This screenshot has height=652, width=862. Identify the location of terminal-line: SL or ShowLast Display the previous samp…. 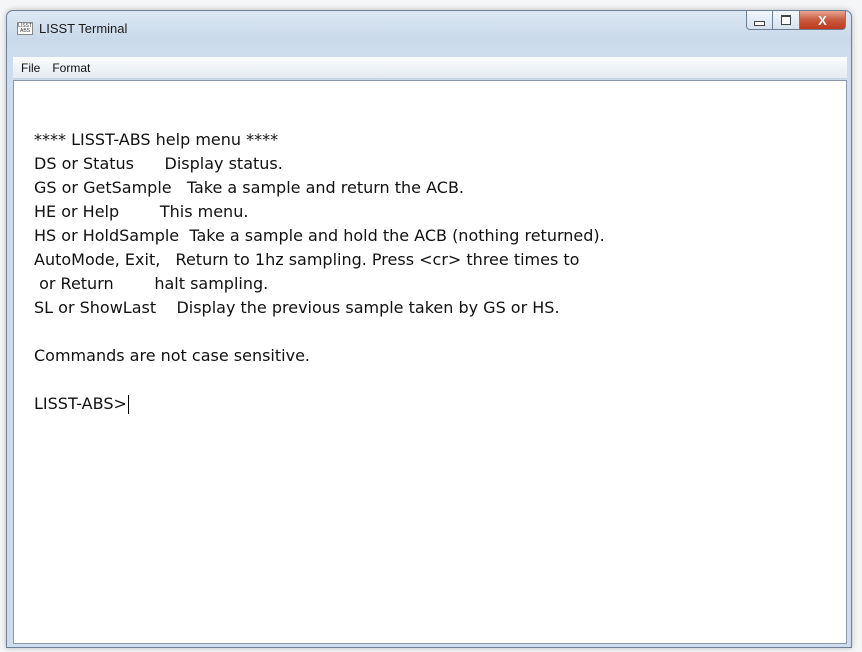
(297, 307).